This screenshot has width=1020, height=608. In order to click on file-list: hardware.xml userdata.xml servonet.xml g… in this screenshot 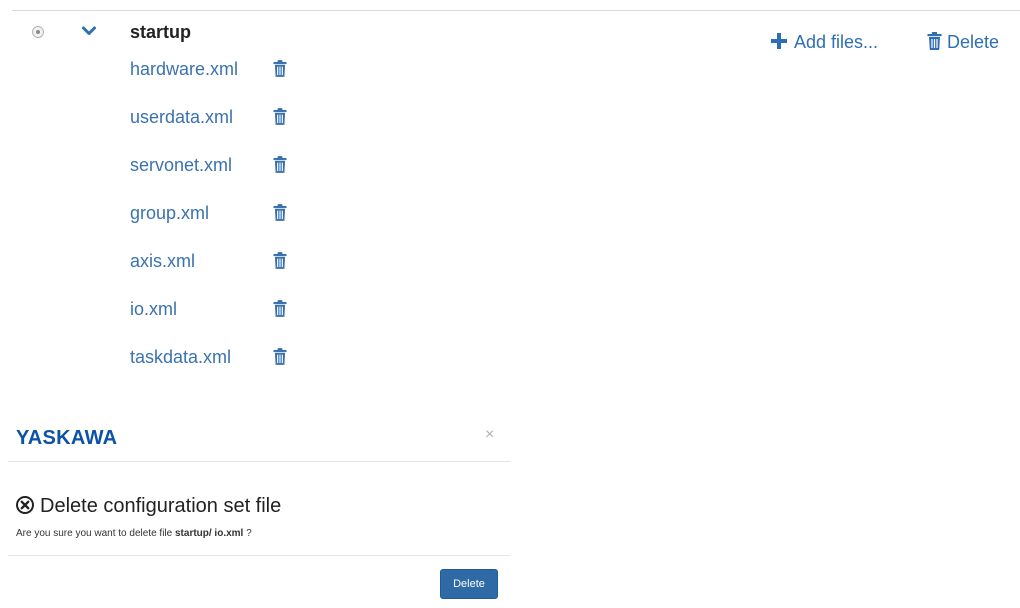, I will do `click(230, 225)`.